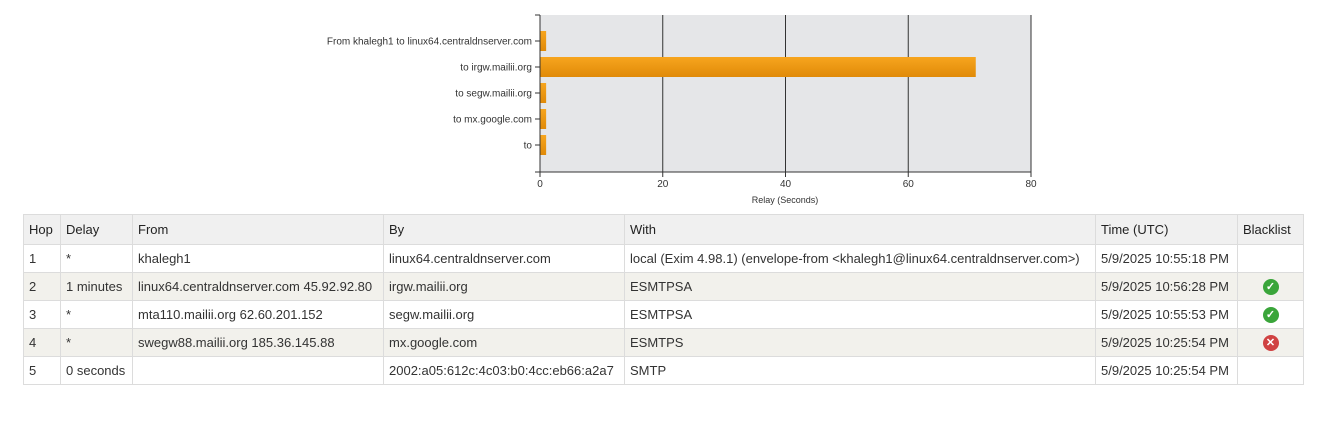  Describe the element at coordinates (540, 184) in the screenshot. I see `x-tick-label: 0` at that location.